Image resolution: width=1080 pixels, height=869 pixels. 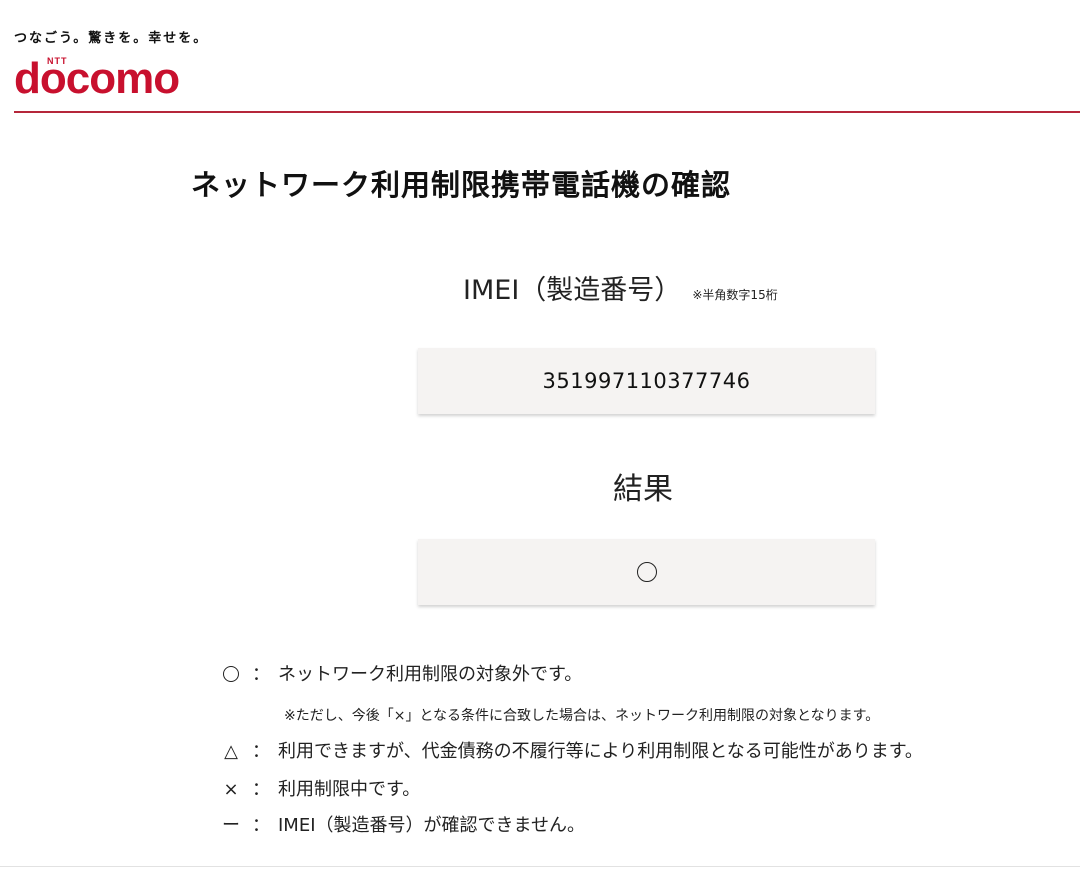 What do you see at coordinates (231, 825) in the screenshot?
I see `legend-symbol: ー` at bounding box center [231, 825].